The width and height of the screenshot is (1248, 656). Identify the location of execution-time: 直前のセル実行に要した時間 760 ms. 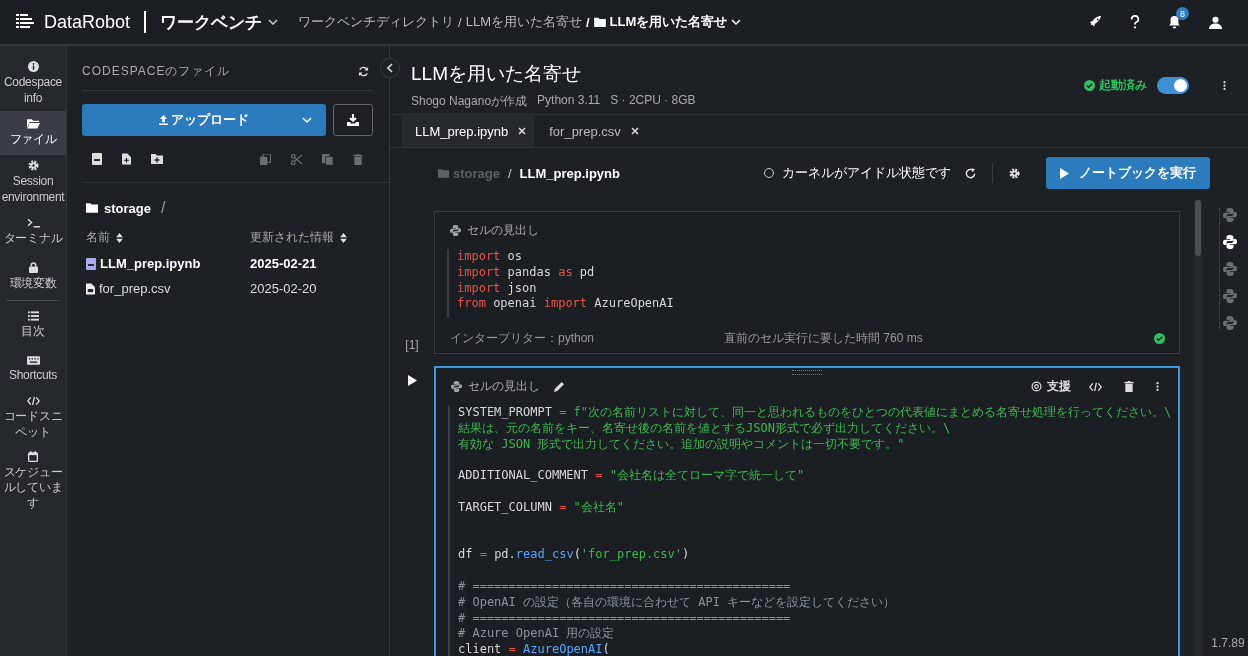
(823, 339).